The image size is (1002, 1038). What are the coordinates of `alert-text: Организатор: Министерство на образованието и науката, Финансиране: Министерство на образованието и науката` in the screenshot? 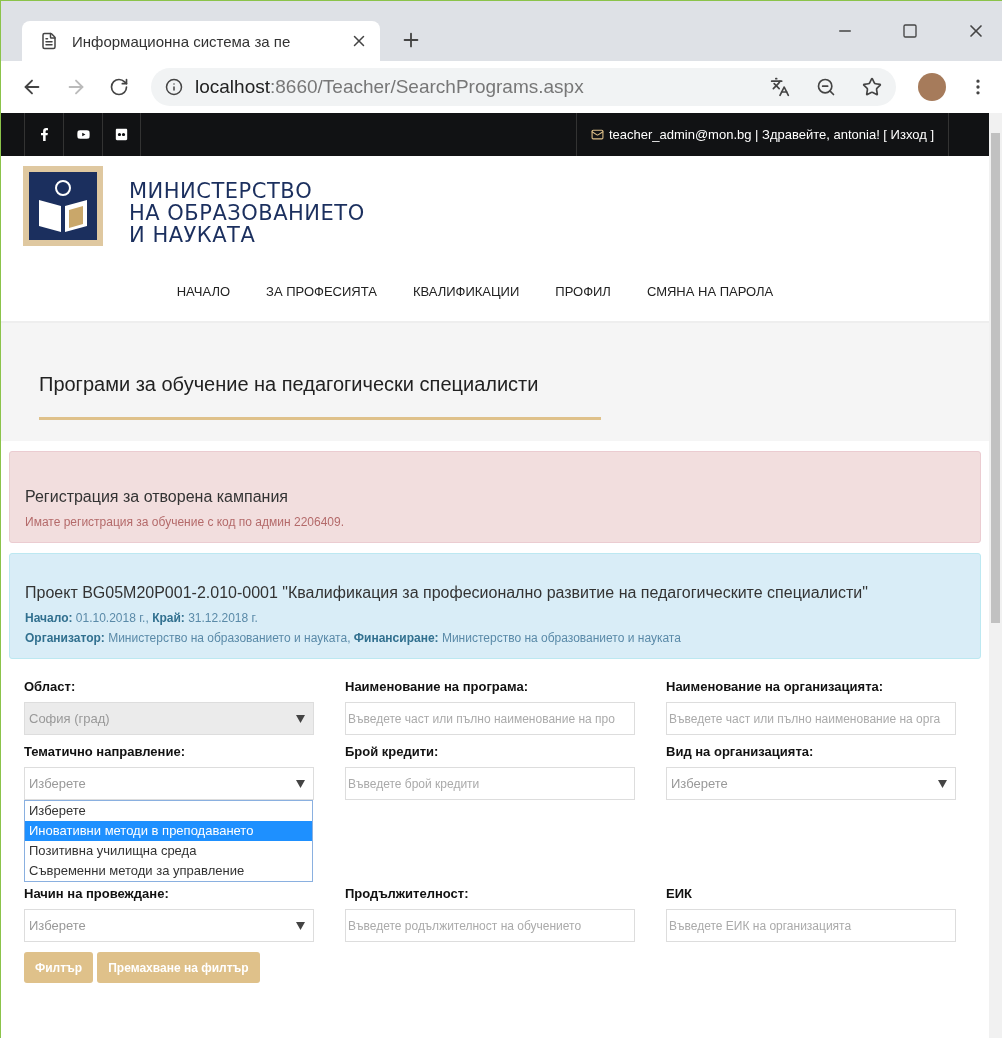 It's located at (353, 638).